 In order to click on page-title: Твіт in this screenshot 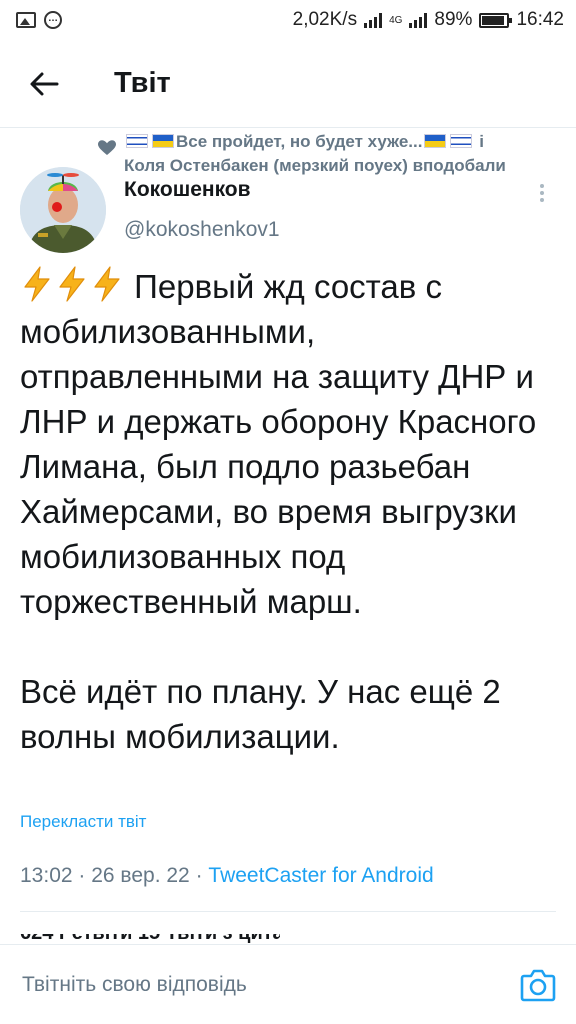, I will do `click(142, 83)`.